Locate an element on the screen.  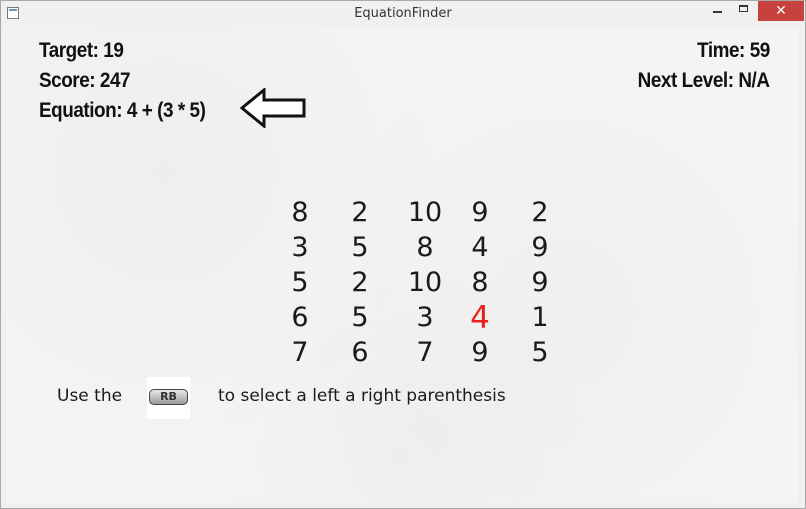
hint-text-before: Use the is located at coordinates (90, 396).